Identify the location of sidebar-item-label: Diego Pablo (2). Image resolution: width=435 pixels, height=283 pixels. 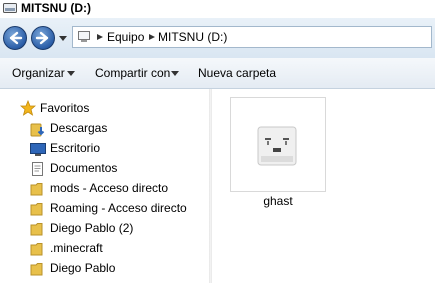
(92, 228).